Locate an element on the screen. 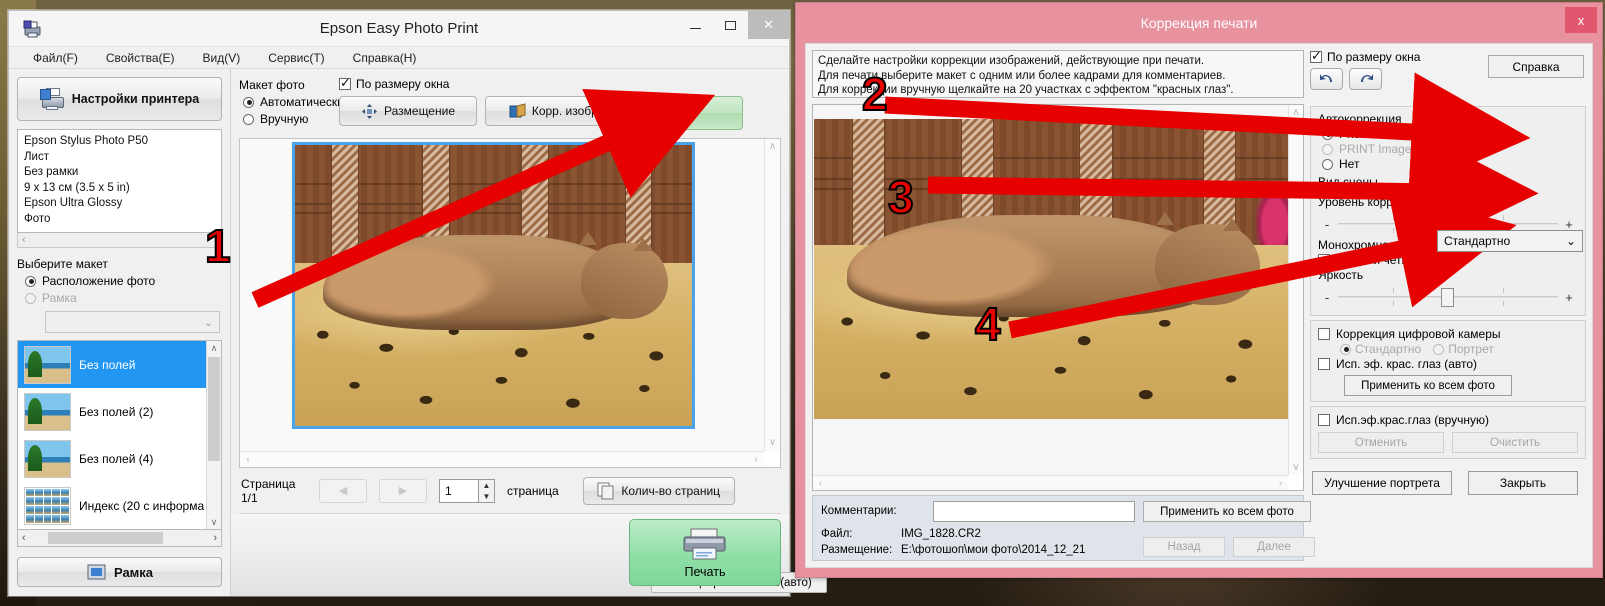 This screenshot has width=1605, height=606. digital-camera-checkbox: Коррекция цифровой камеры is located at coordinates (1448, 334).